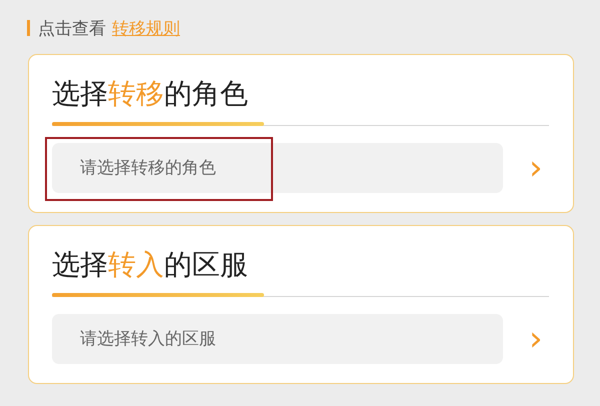 The image size is (600, 406). I want to click on rules-prompt: 点击查看, so click(72, 29).